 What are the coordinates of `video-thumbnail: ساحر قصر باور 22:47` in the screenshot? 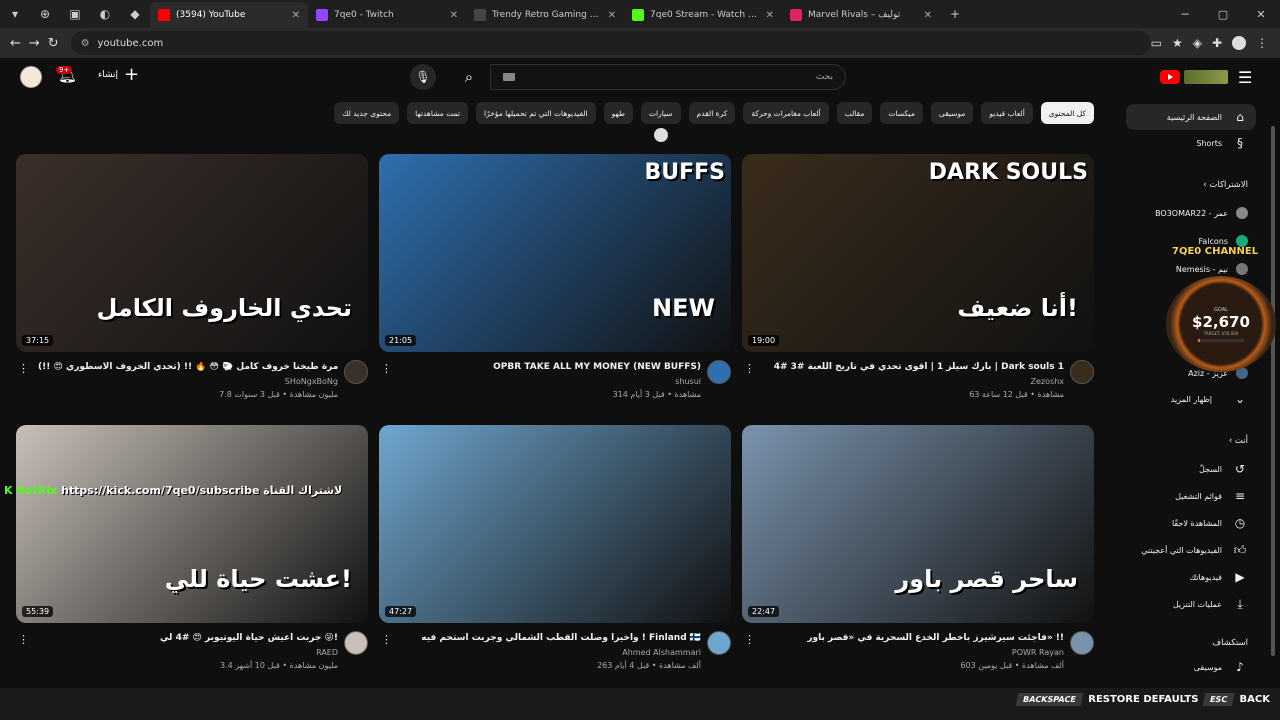 It's located at (918, 524).